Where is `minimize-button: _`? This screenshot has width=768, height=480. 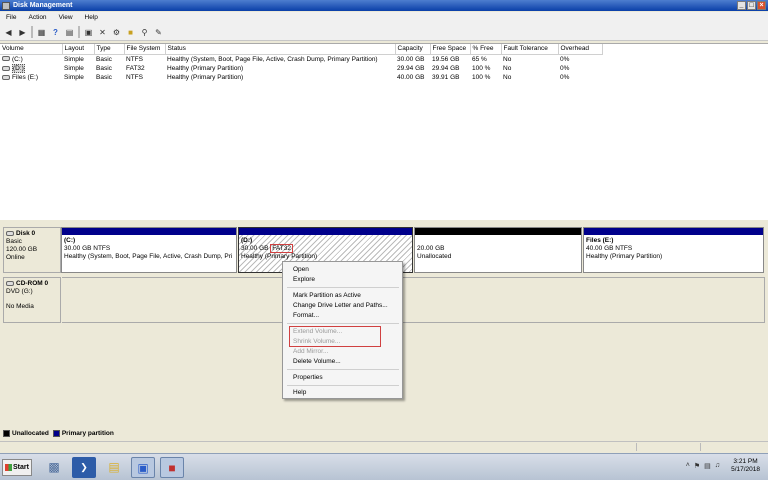
minimize-button: _ is located at coordinates (741, 5).